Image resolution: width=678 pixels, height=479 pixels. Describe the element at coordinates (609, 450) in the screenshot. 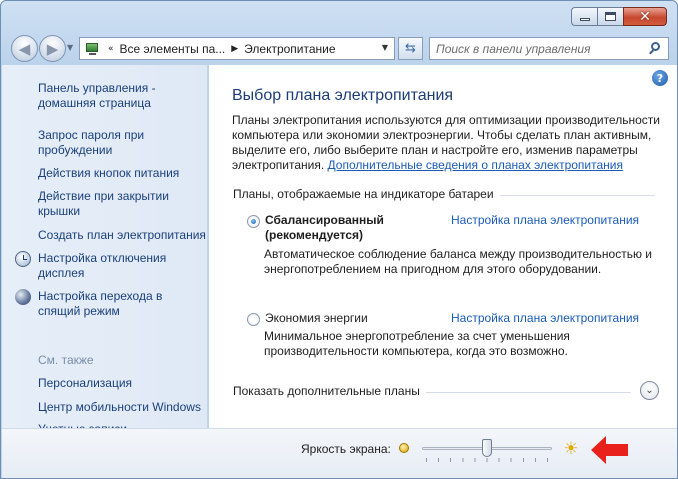

I see `red-arrow-icon` at that location.